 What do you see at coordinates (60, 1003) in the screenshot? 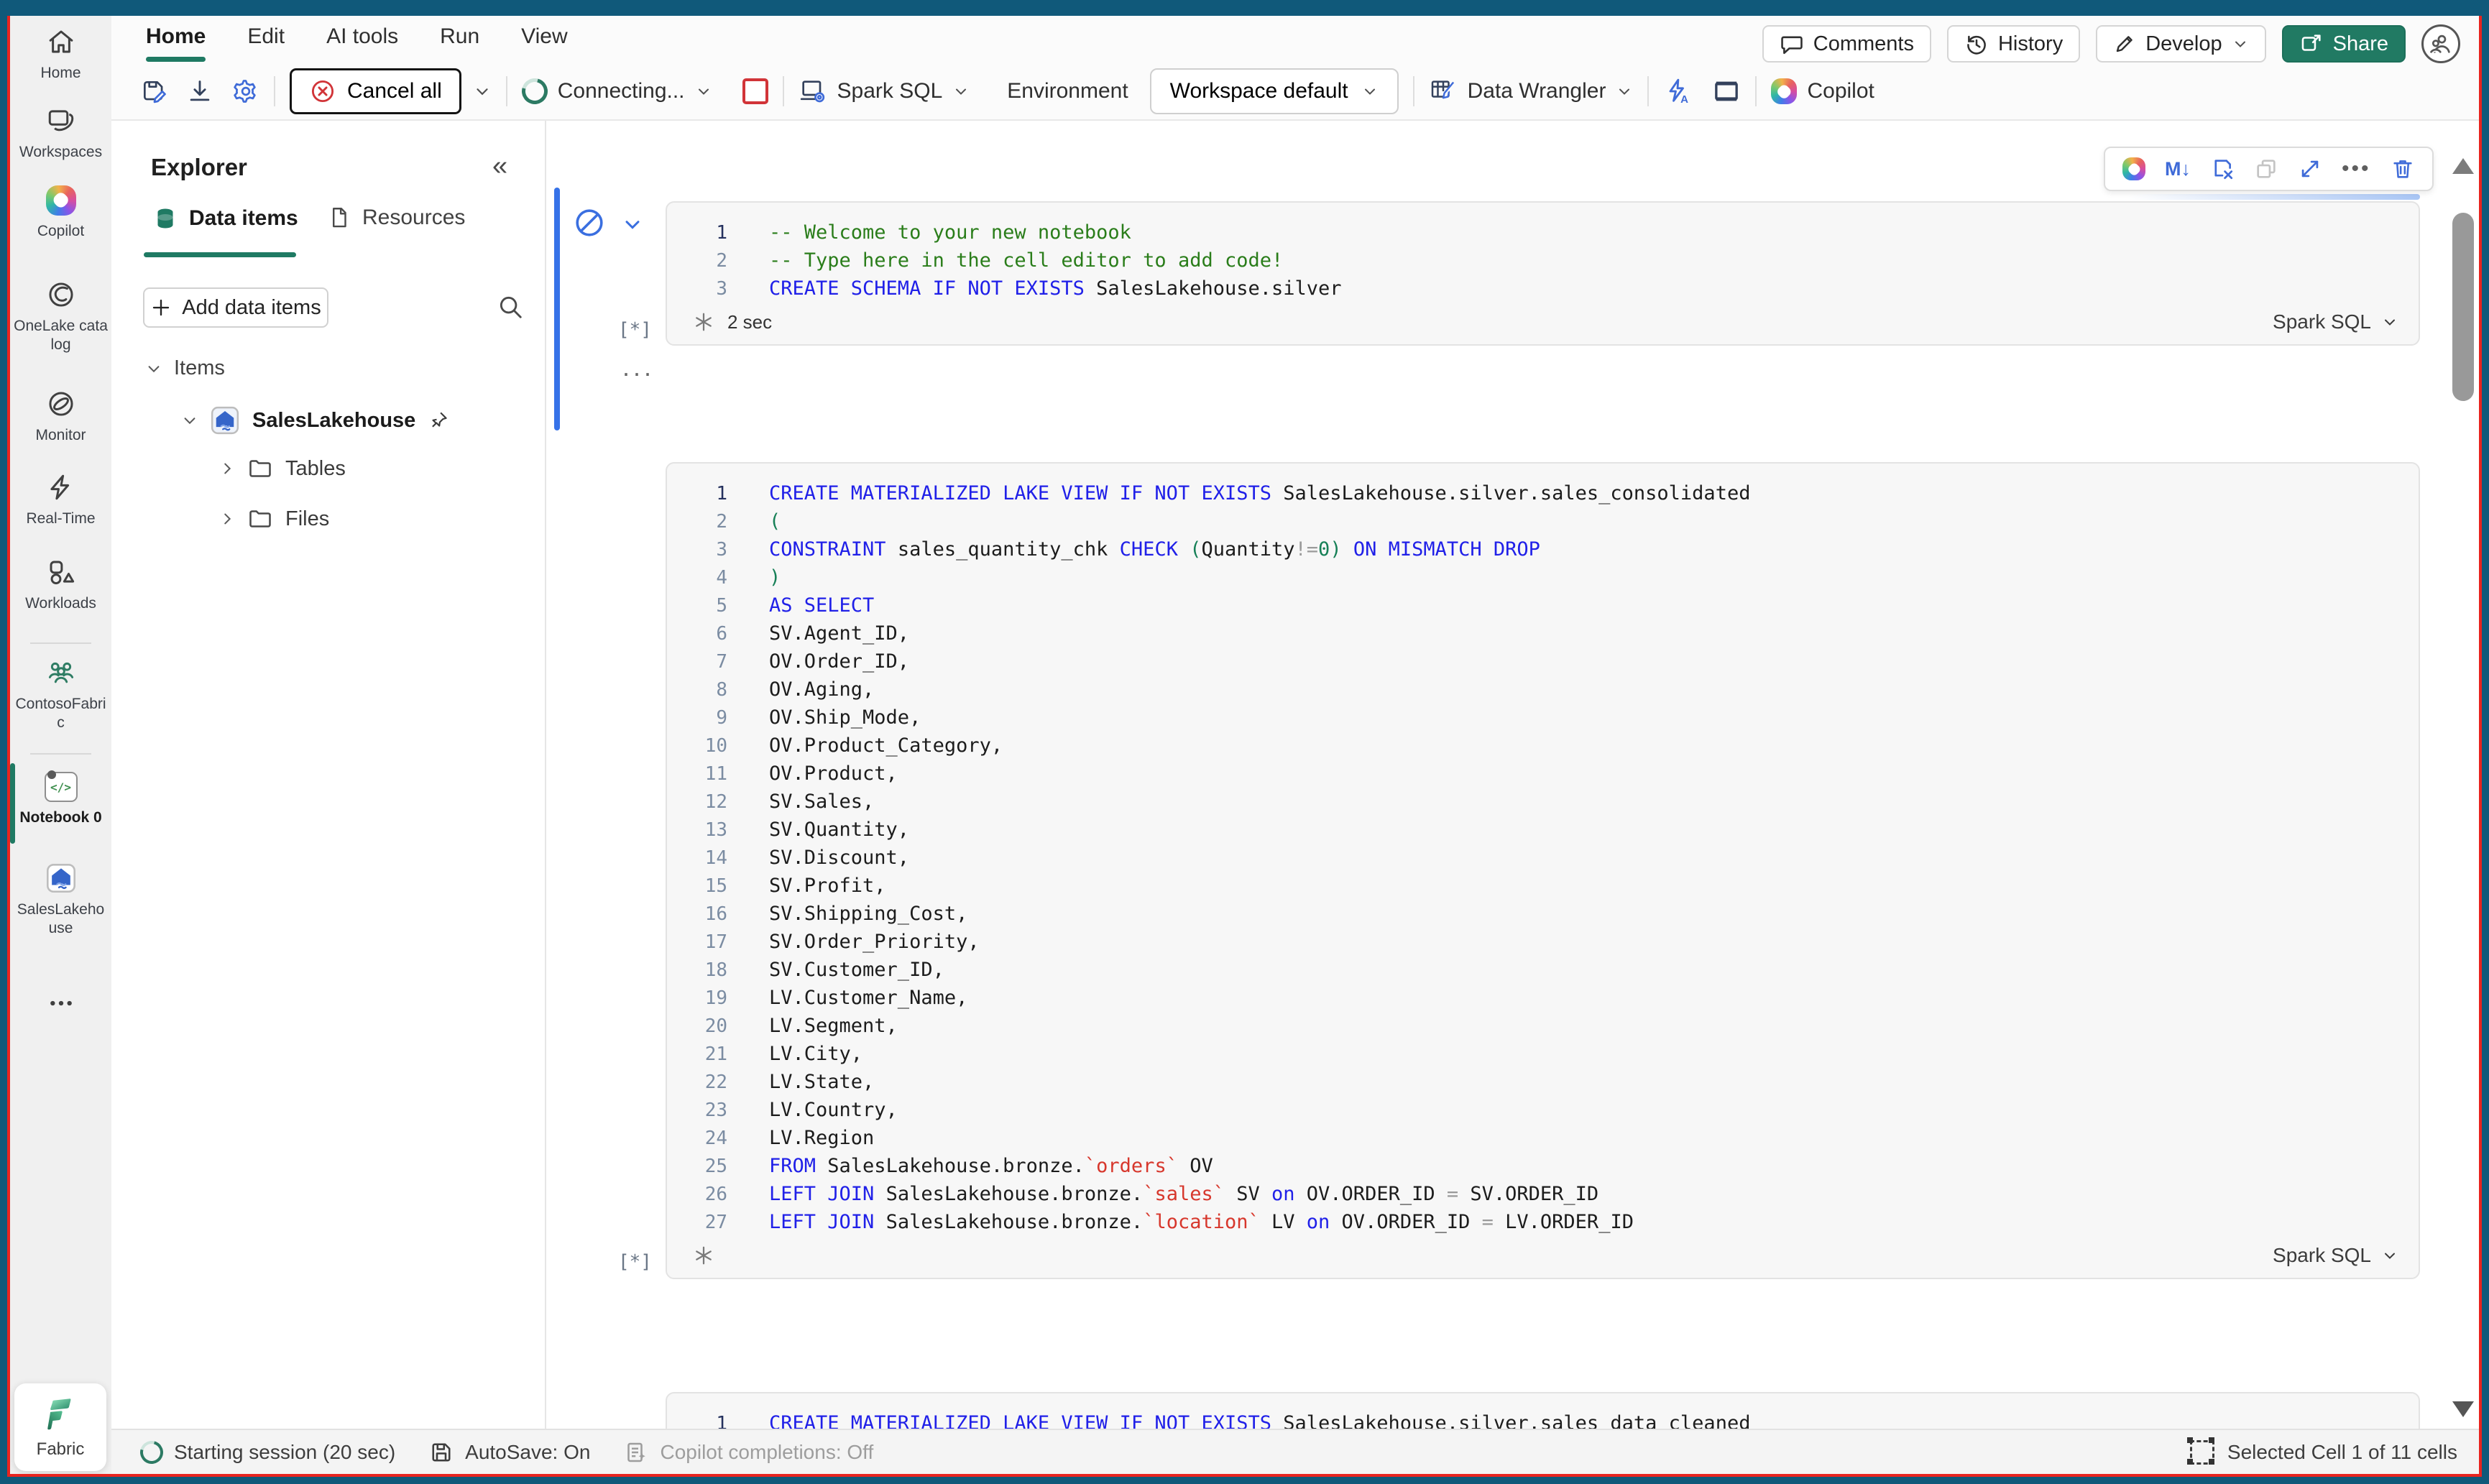
I see `sidebar-item-more` at bounding box center [60, 1003].